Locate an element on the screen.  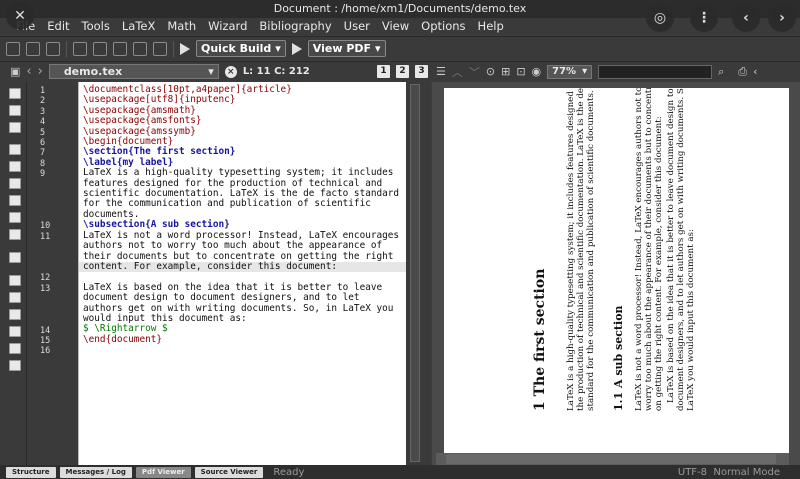
up-icon: ︿ is located at coordinates (457, 72).